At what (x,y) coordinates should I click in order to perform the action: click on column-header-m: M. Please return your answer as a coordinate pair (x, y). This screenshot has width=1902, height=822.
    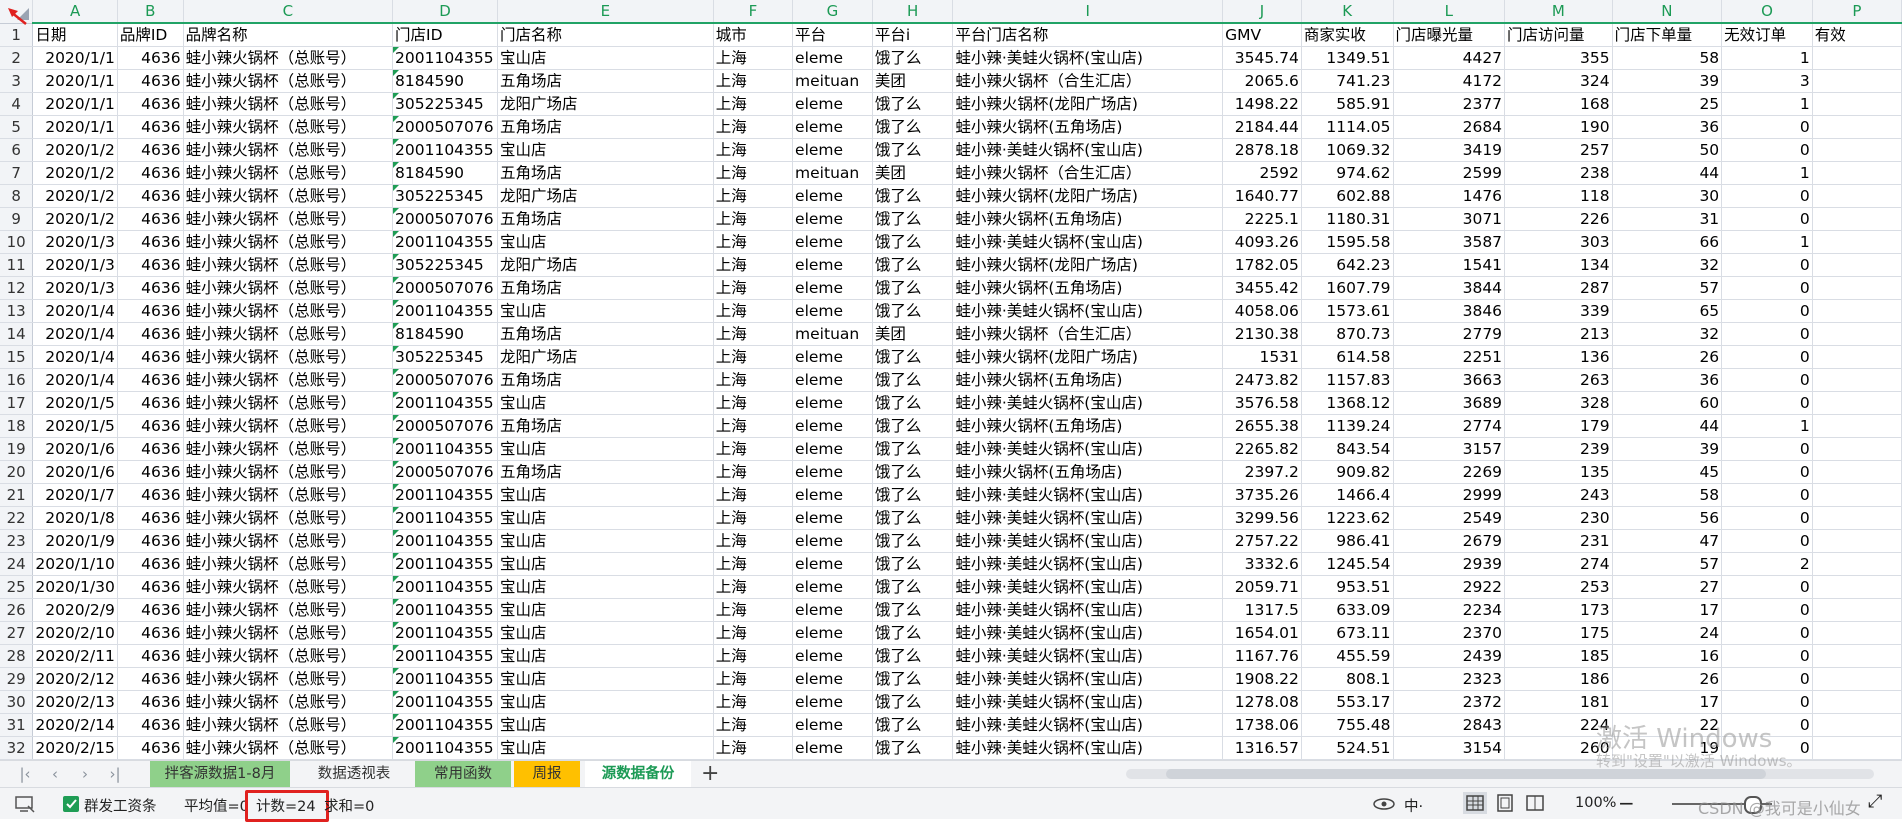
    Looking at the image, I should click on (1558, 12).